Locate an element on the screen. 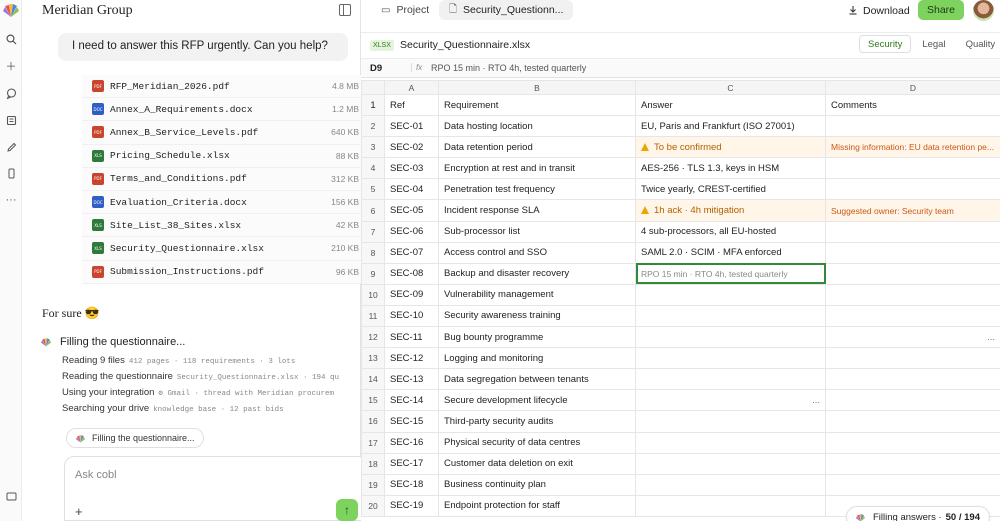 This screenshot has width=1000, height=521. cell-ref: SEC-17 is located at coordinates (411, 463).